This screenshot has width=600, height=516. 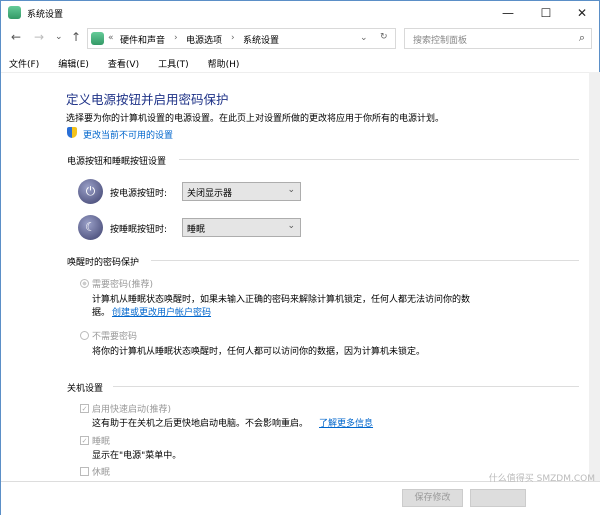 I want to click on close-button: ✕, so click(x=582, y=13).